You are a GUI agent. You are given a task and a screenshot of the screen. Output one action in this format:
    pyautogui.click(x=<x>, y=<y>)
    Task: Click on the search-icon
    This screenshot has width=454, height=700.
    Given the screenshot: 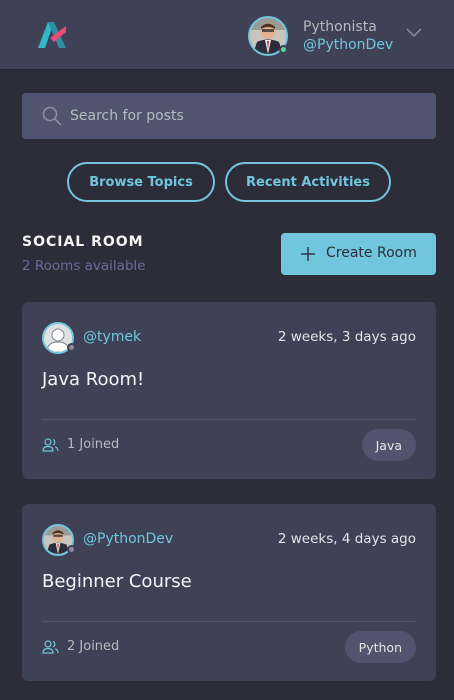 What is the action you would take?
    pyautogui.click(x=52, y=116)
    